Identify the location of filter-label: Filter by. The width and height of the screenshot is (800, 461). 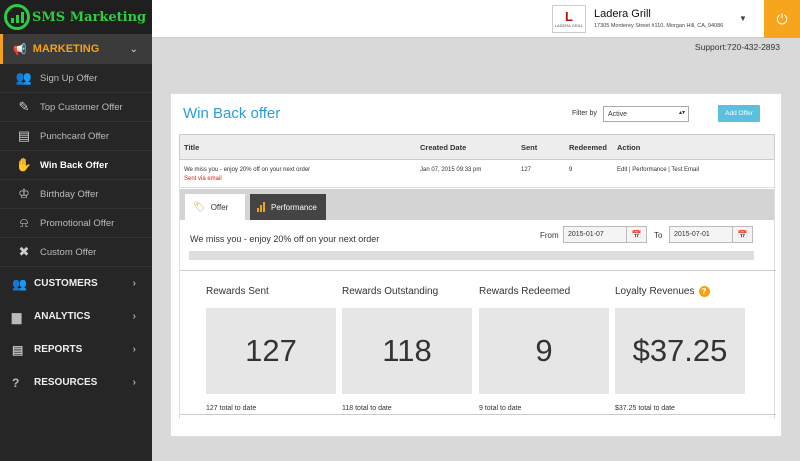
(584, 113).